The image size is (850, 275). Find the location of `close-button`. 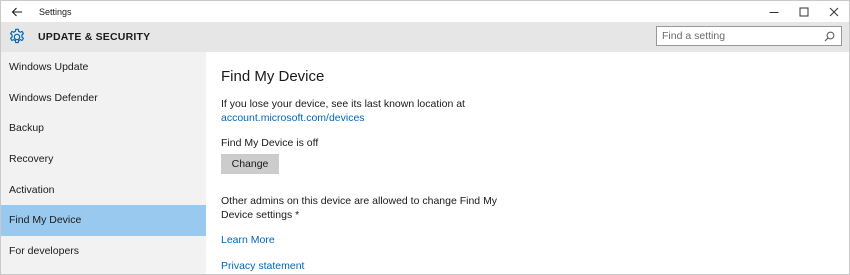

close-button is located at coordinates (834, 11).